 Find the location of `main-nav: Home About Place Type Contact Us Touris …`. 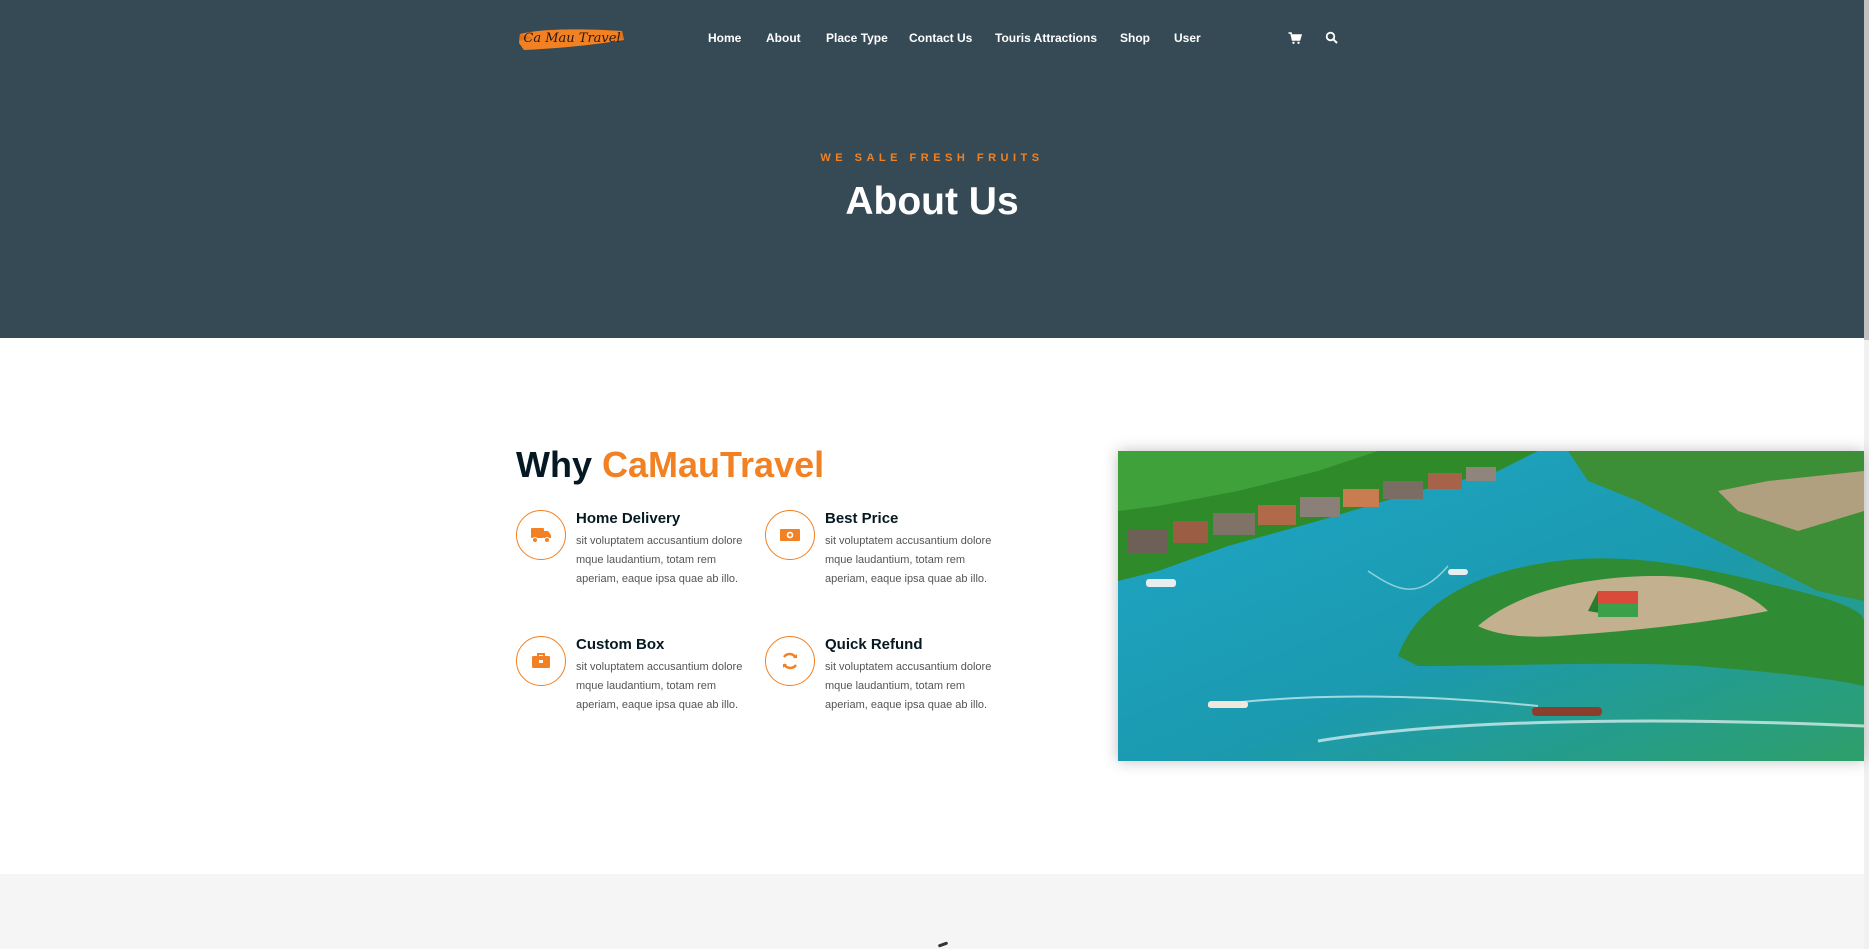

main-nav: Home About Place Type Contact Us Touris … is located at coordinates (934, 39).